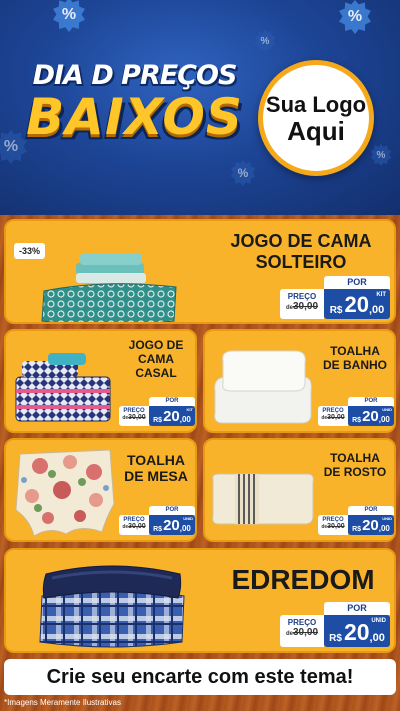 This screenshot has width=400, height=711. What do you see at coordinates (156, 345) in the screenshot?
I see `product-name-line1: JOGO DE` at bounding box center [156, 345].